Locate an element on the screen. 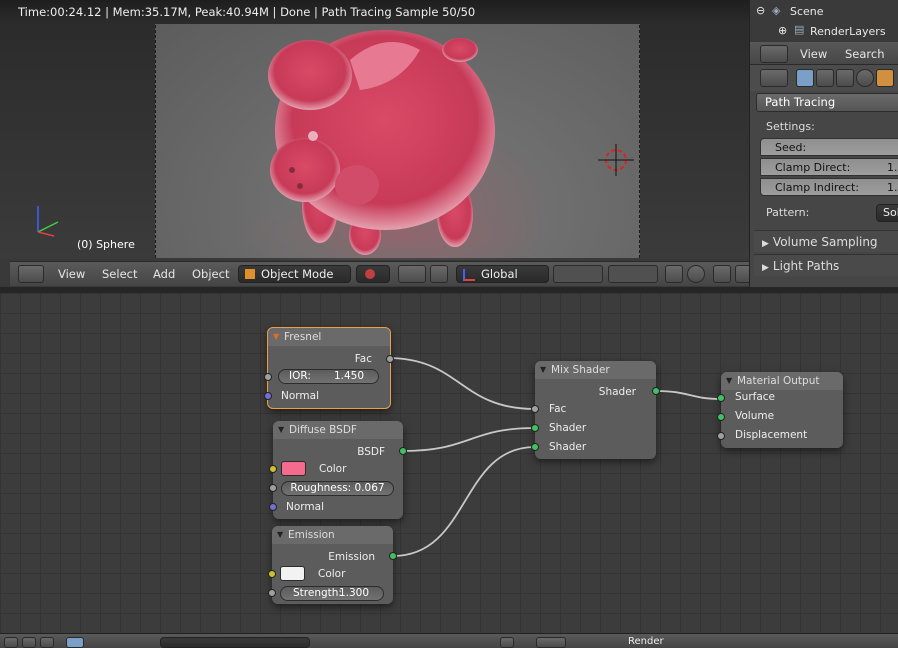  ior-input-socket is located at coordinates (268, 377).